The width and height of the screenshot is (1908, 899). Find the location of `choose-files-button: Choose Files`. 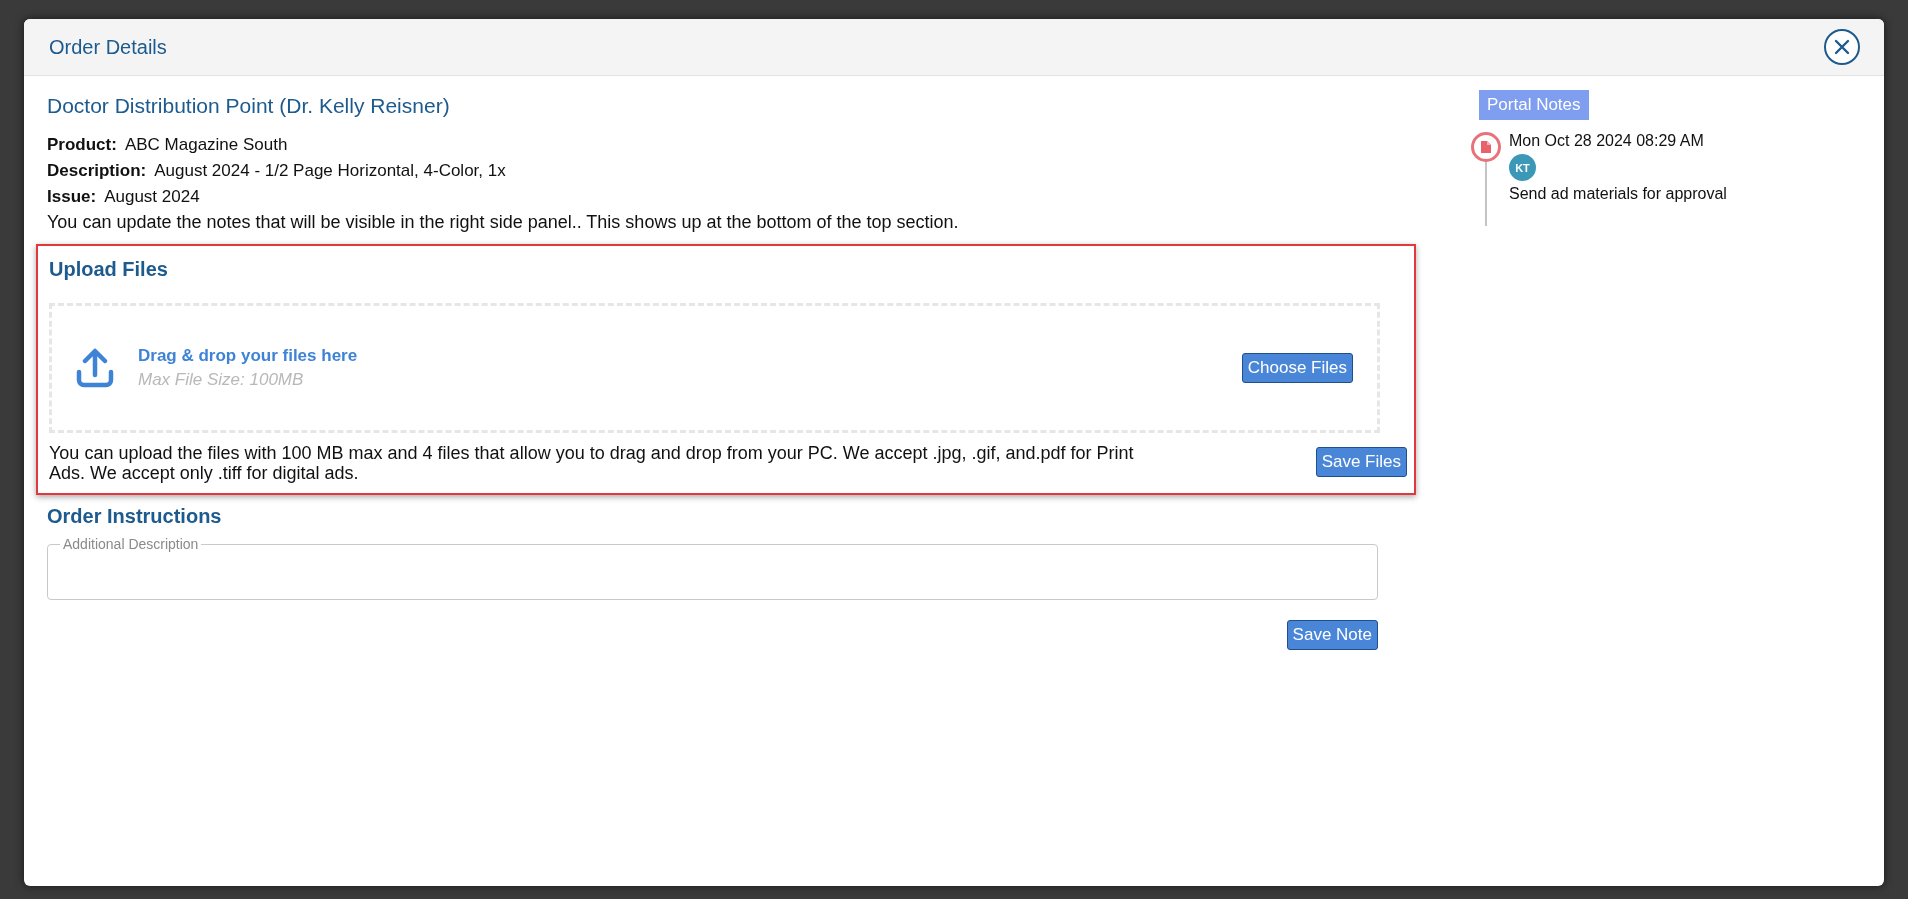

choose-files-button: Choose Files is located at coordinates (1297, 368).